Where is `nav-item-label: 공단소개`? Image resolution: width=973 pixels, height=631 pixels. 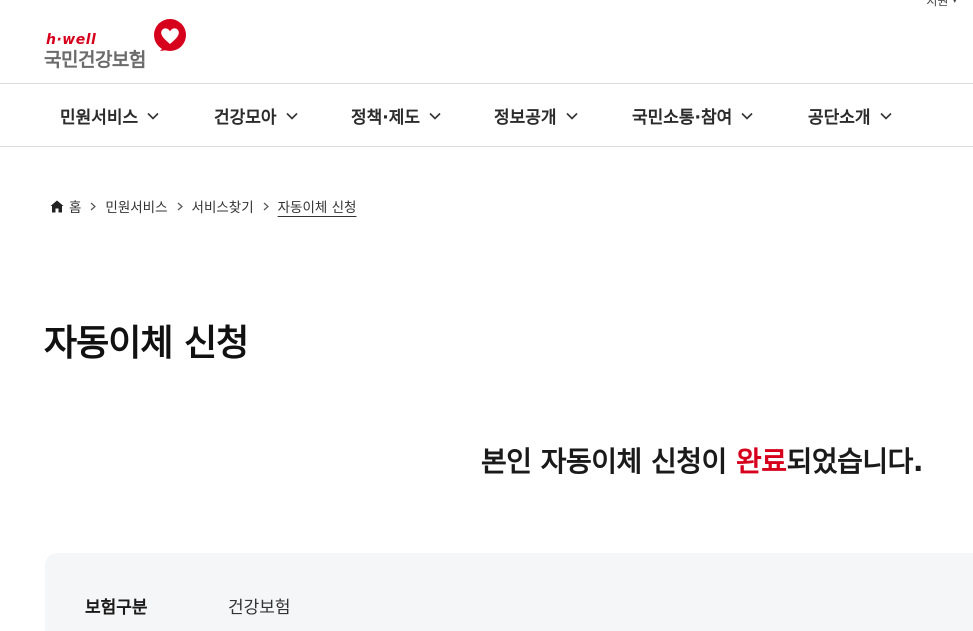
nav-item-label: 공단소개 is located at coordinates (839, 118).